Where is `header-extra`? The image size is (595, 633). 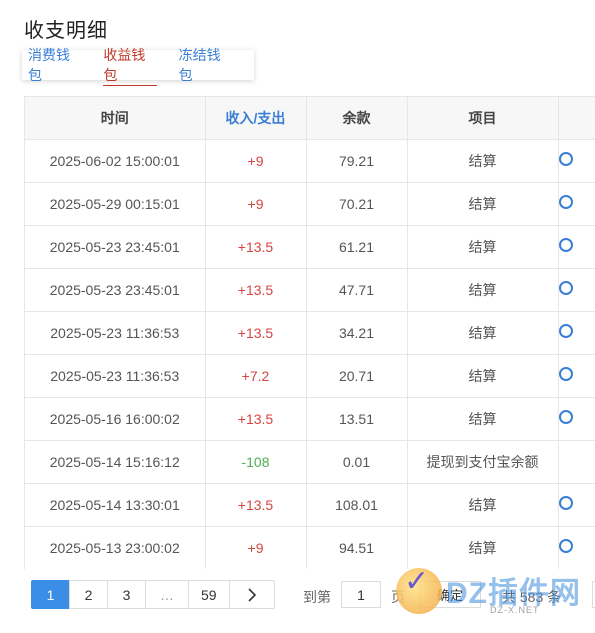 header-extra is located at coordinates (576, 118).